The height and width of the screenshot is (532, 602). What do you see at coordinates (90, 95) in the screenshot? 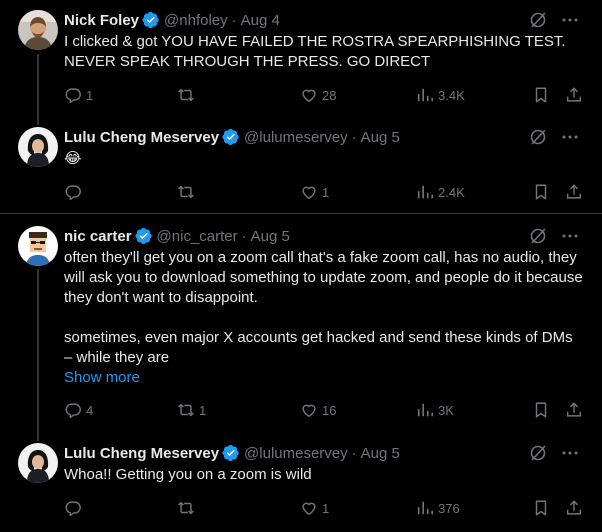
I see `reply-count: 1` at bounding box center [90, 95].